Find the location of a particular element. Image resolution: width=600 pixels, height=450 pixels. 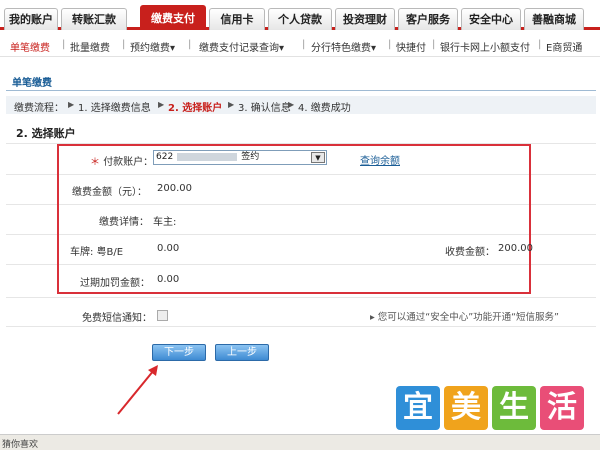

tab-my-account: 我的账户 is located at coordinates (31, 19).